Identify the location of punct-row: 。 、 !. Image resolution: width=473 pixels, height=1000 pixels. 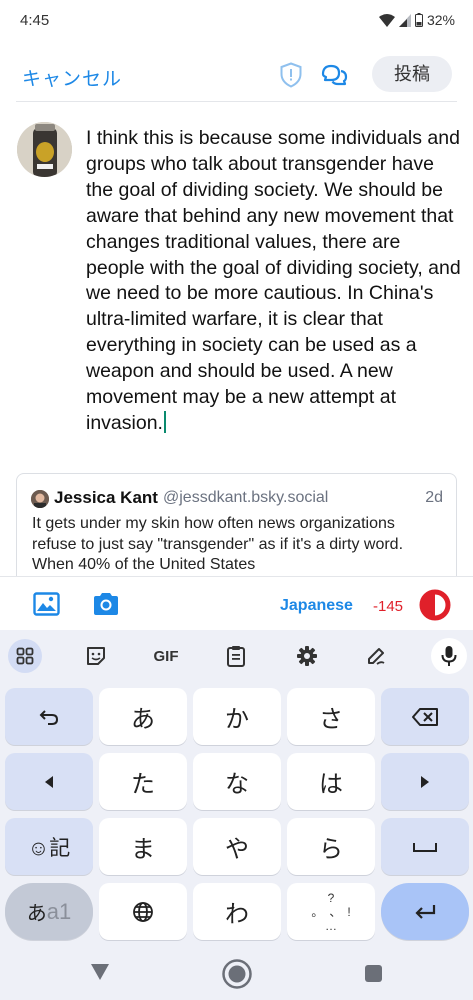
(330, 912).